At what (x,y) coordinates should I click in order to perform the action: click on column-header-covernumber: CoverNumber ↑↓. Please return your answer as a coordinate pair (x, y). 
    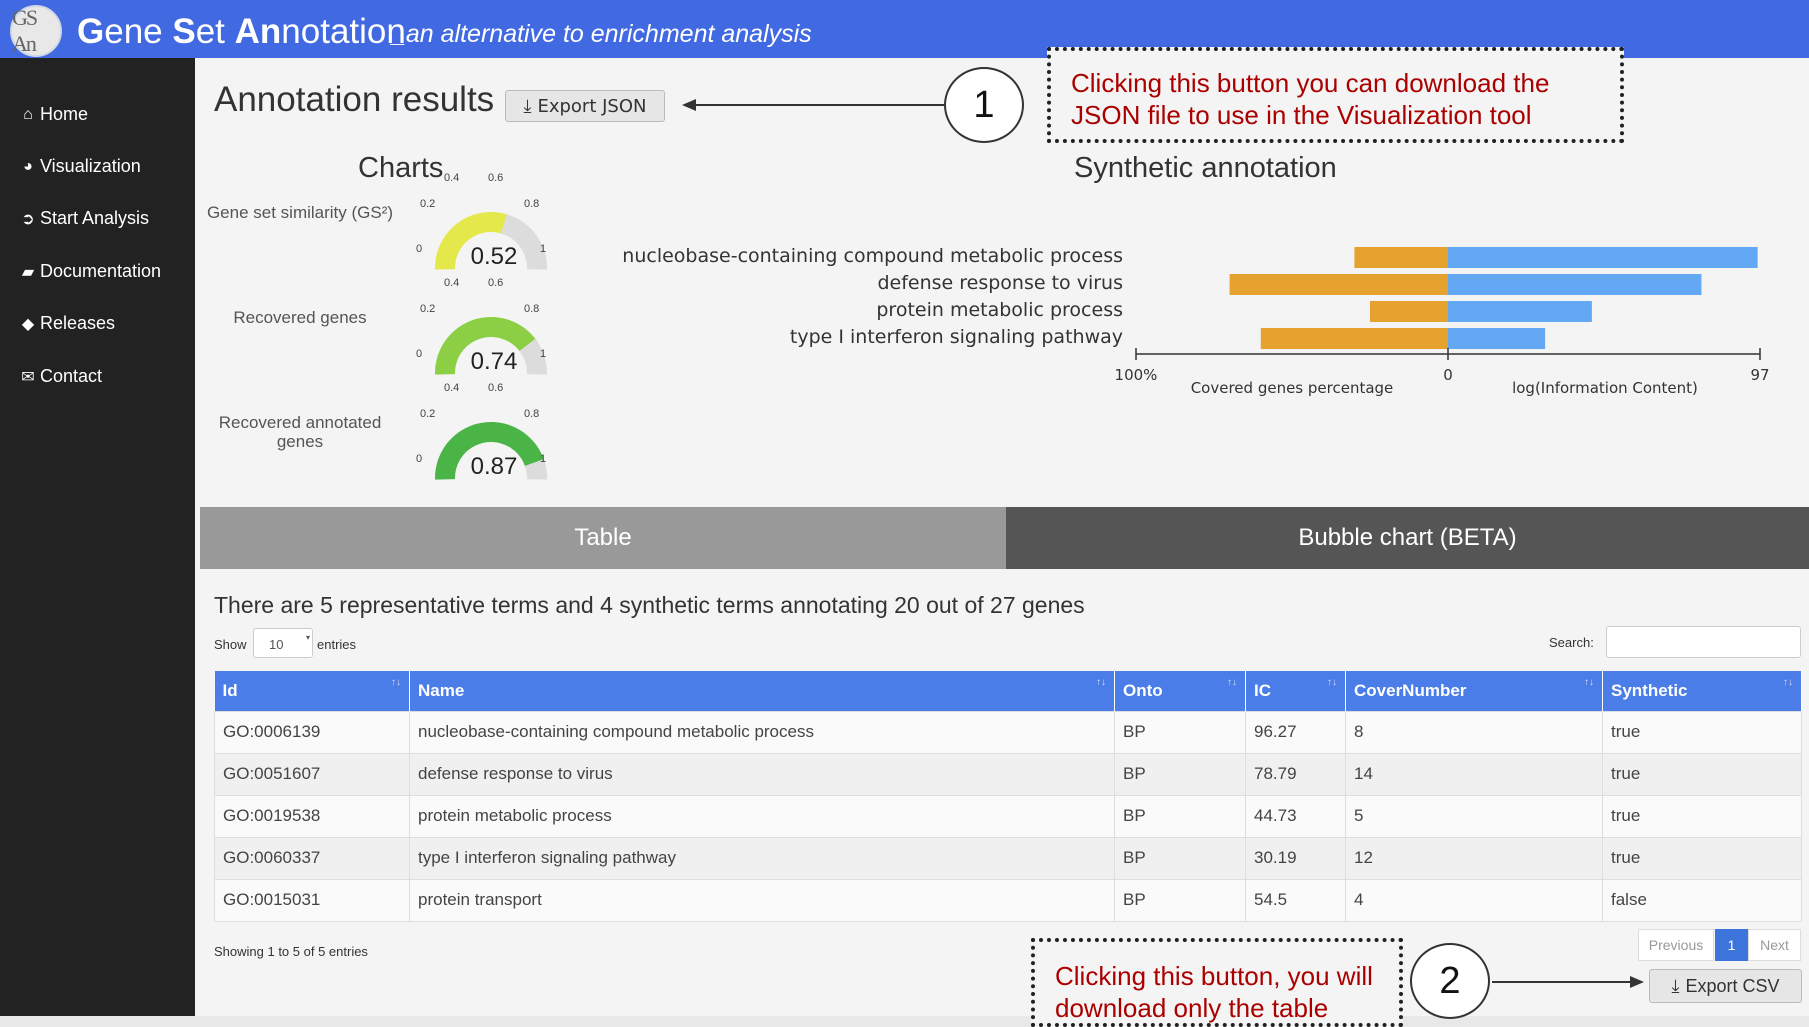
    Looking at the image, I should click on (1474, 691).